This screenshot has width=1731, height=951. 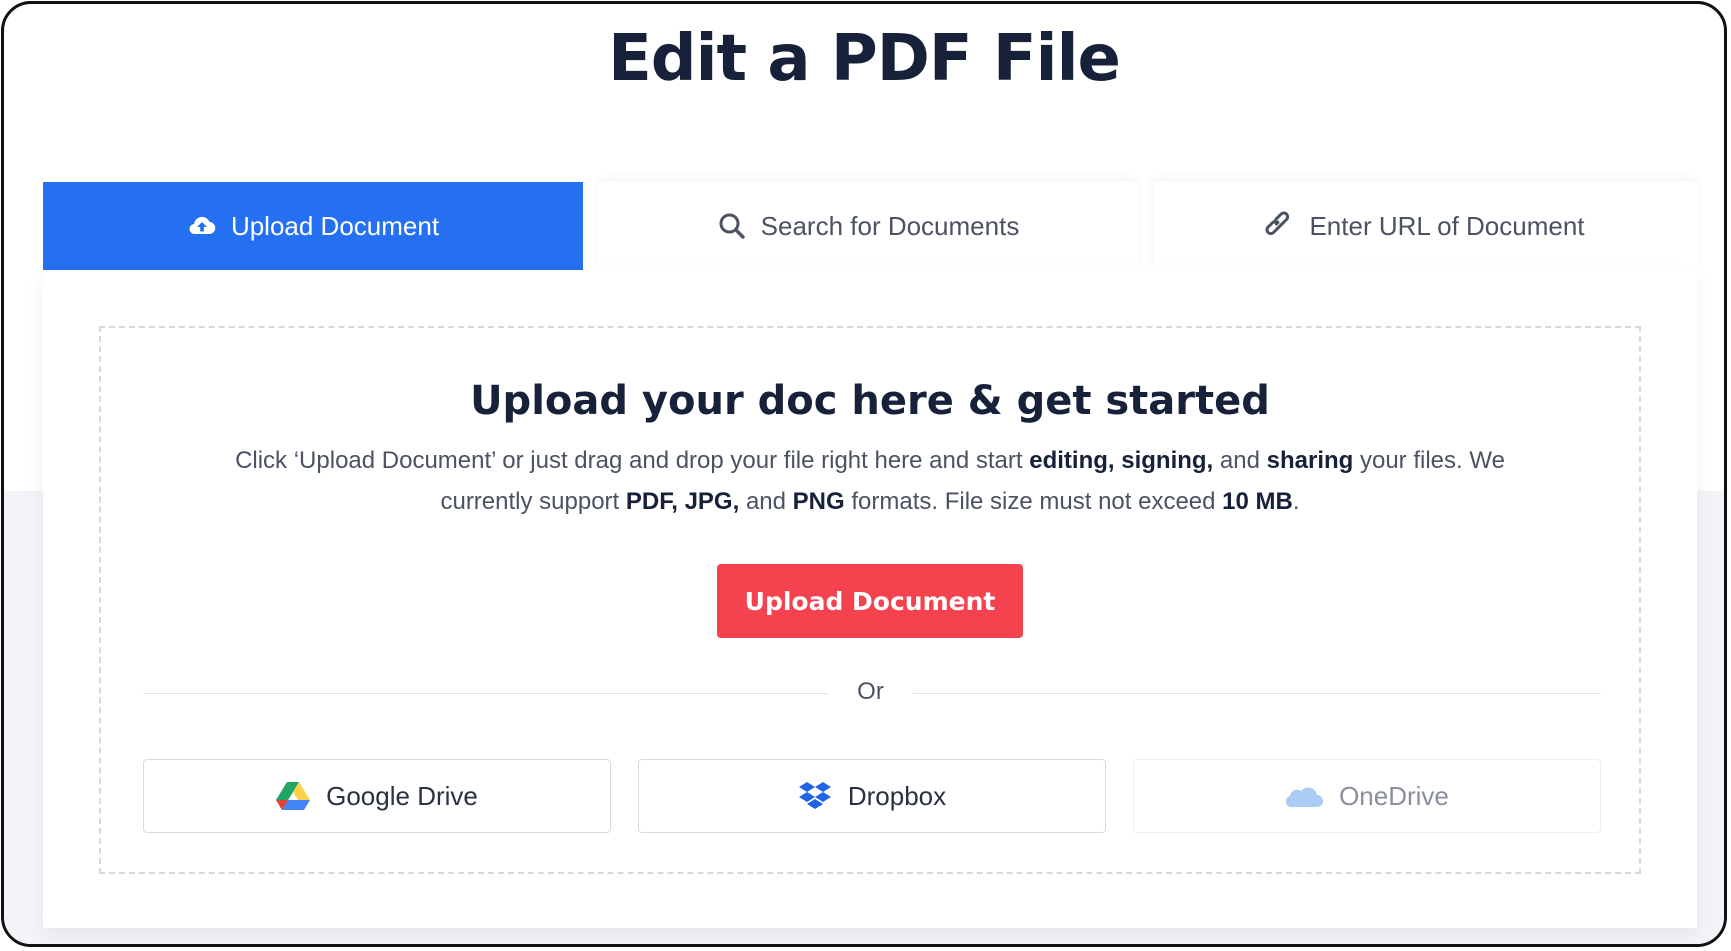 I want to click on tab-search-documents: Search for Documents, so click(x=868, y=226).